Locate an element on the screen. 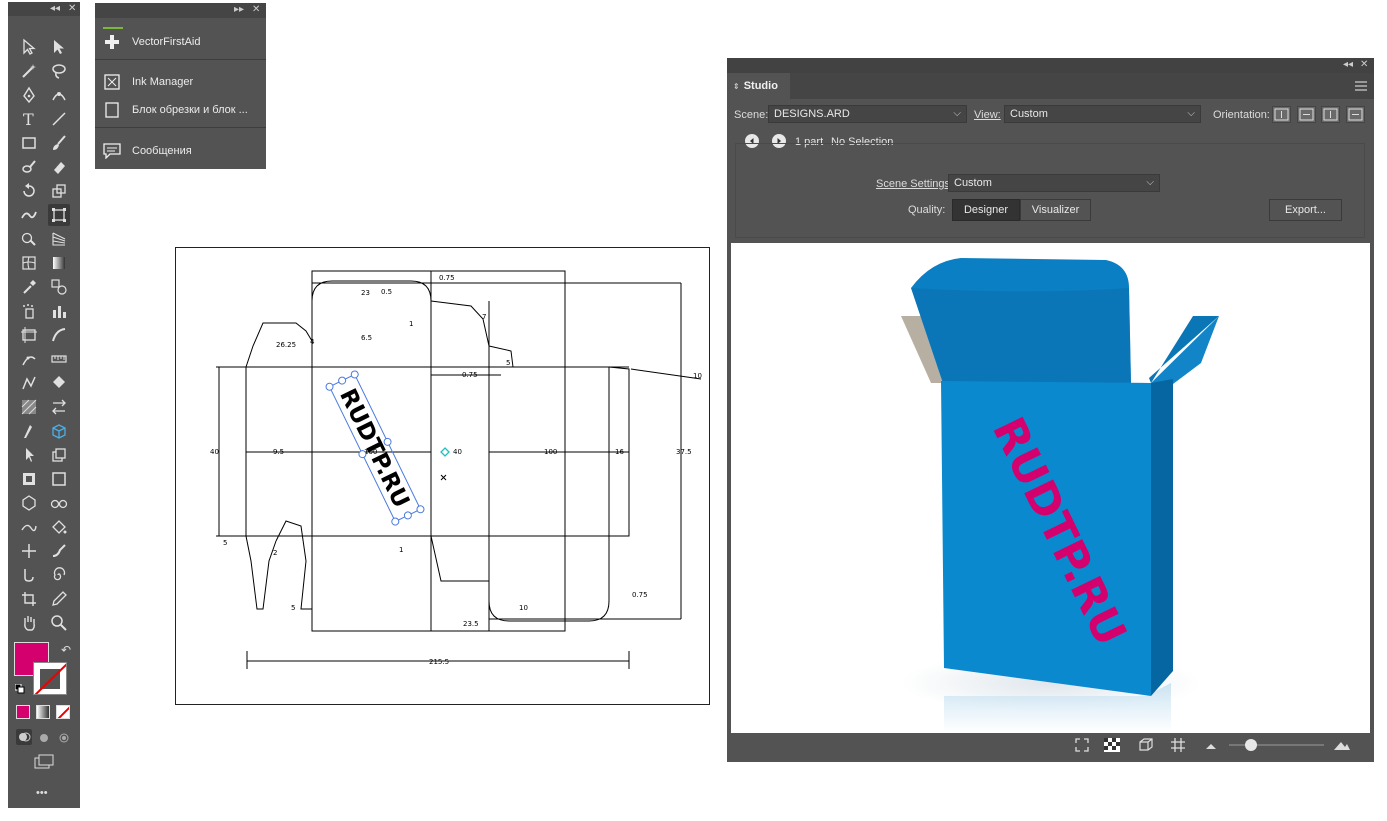 The image size is (1387, 821). eyedropper-tool-icon is located at coordinates (29, 287).